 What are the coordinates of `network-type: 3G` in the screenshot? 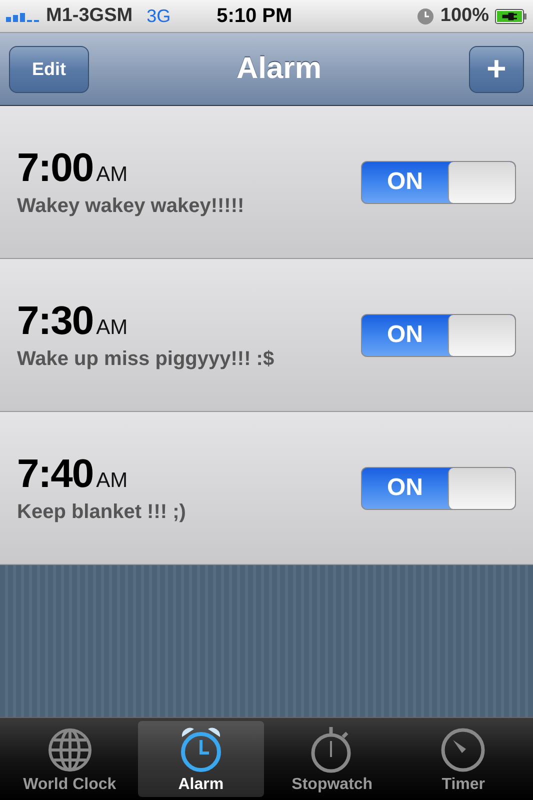 It's located at (158, 16).